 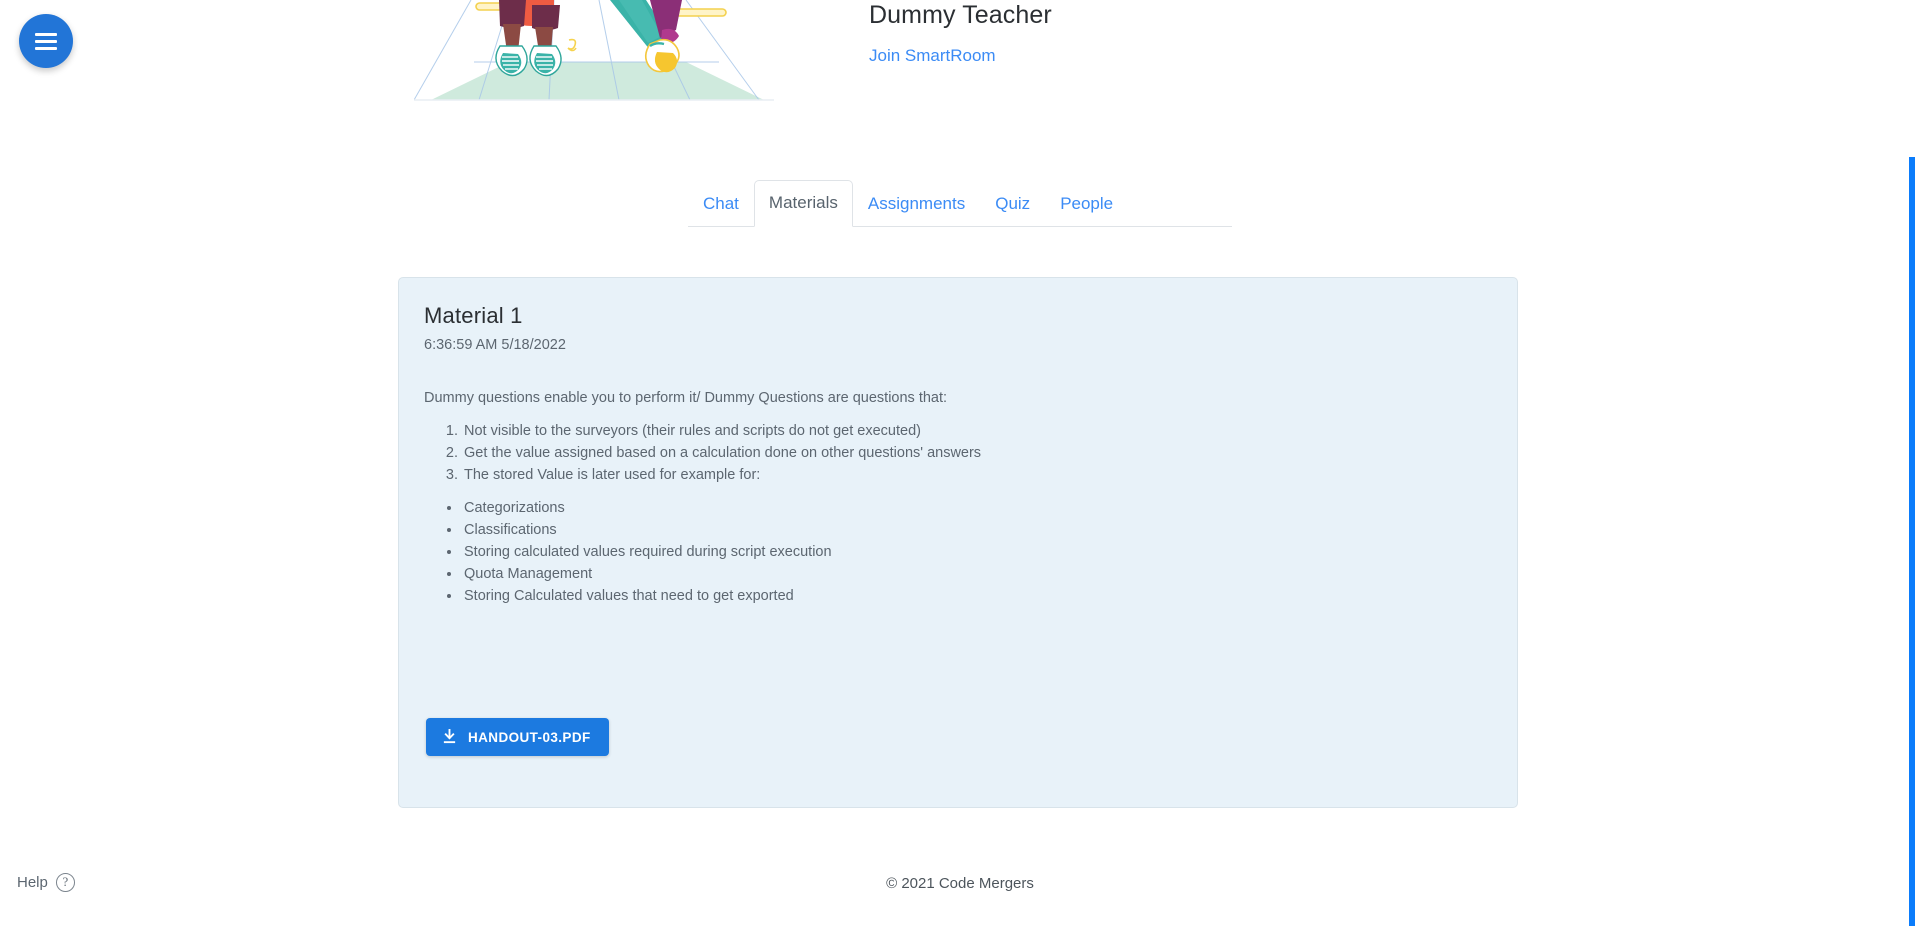 I want to click on tabs-container: Chat Materials Assignments Quiz People, so click(x=960, y=203).